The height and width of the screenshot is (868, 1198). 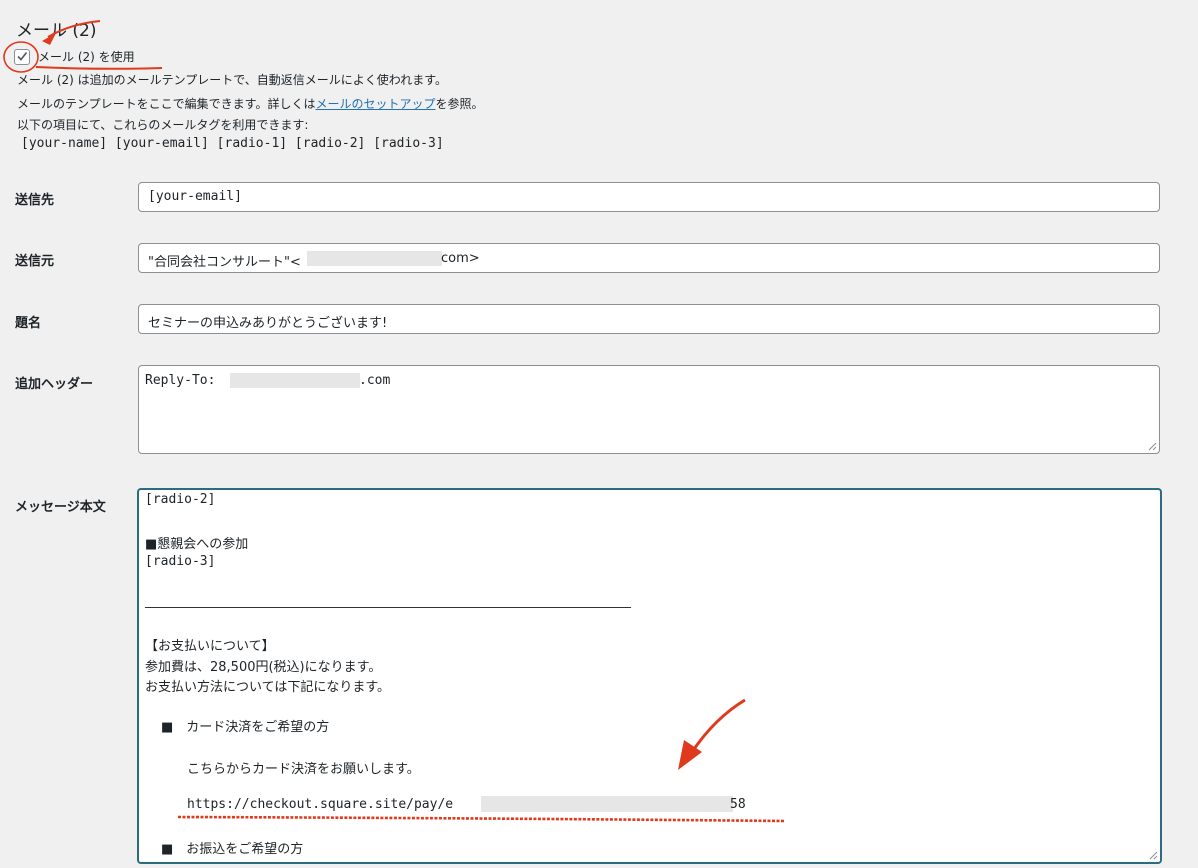 I want to click on body-line: ■ お振込をご希望の方, so click(x=232, y=849).